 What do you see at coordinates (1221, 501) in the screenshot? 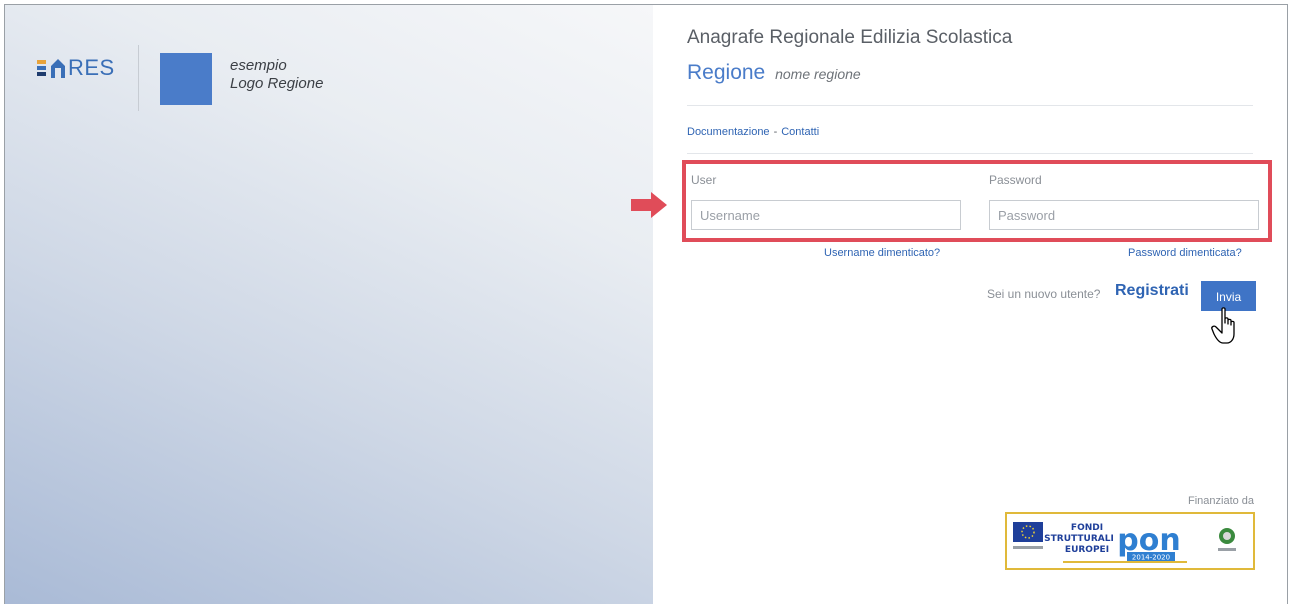
I see `funded-by-label: Finanziato da` at bounding box center [1221, 501].